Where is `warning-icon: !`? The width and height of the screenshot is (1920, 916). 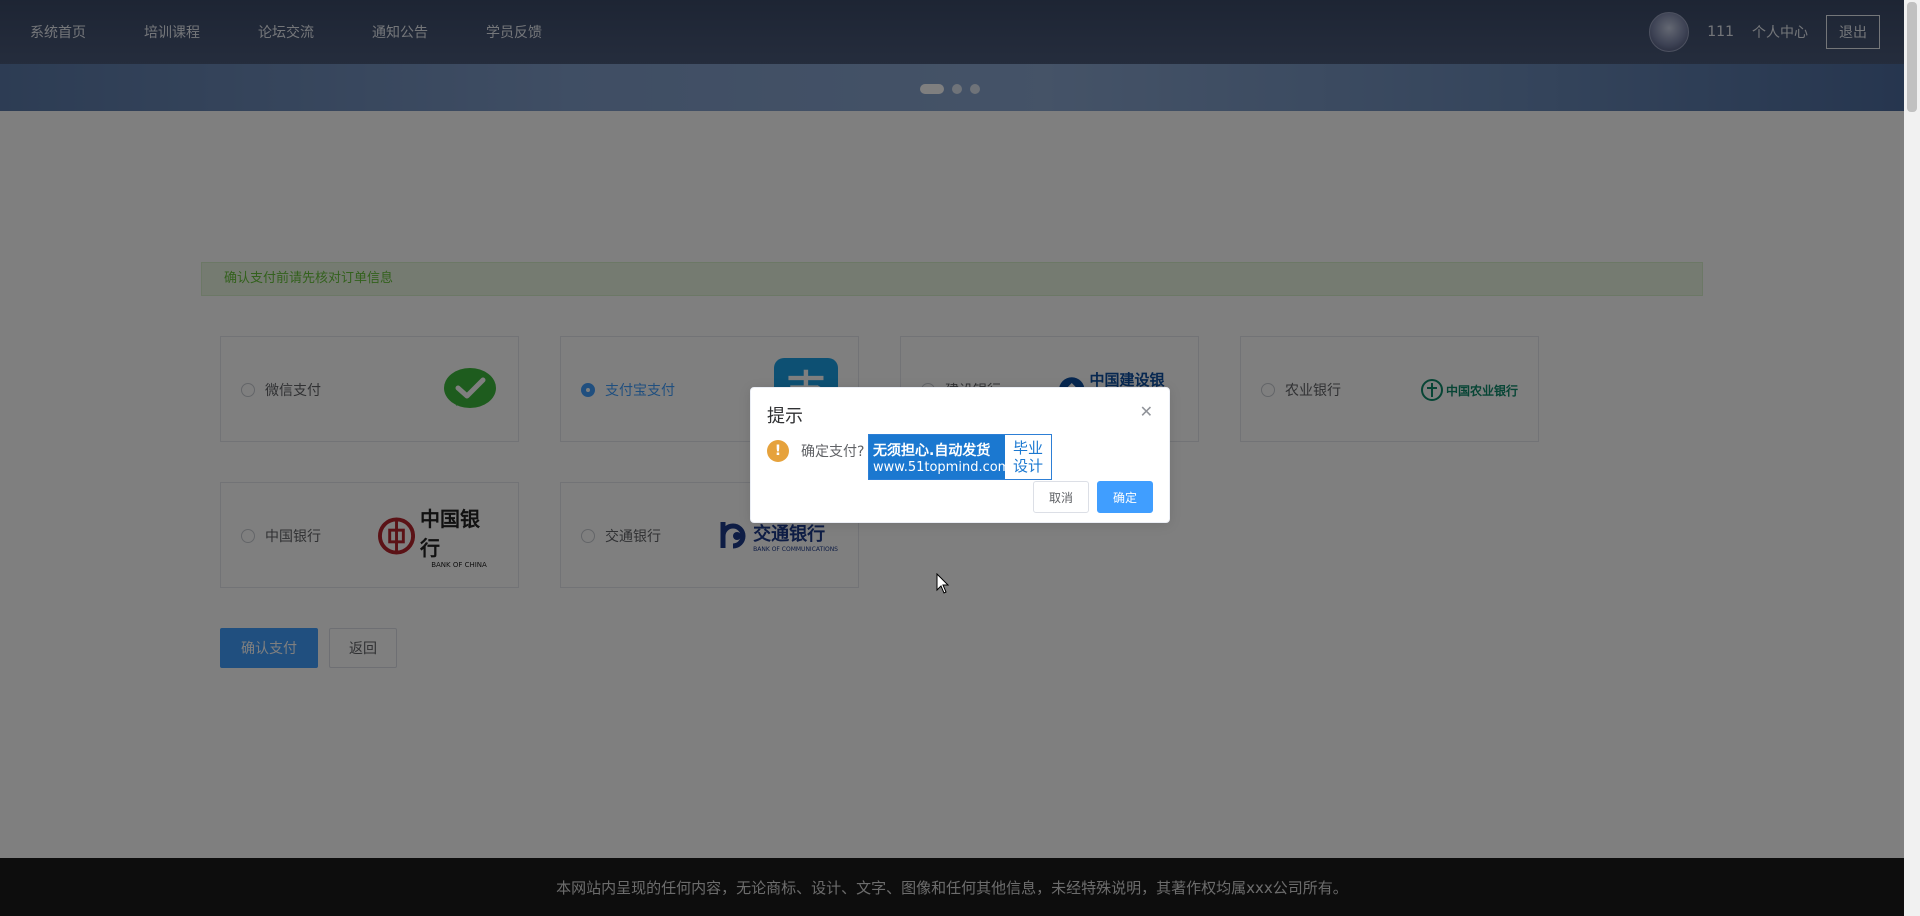
warning-icon: ! is located at coordinates (778, 451).